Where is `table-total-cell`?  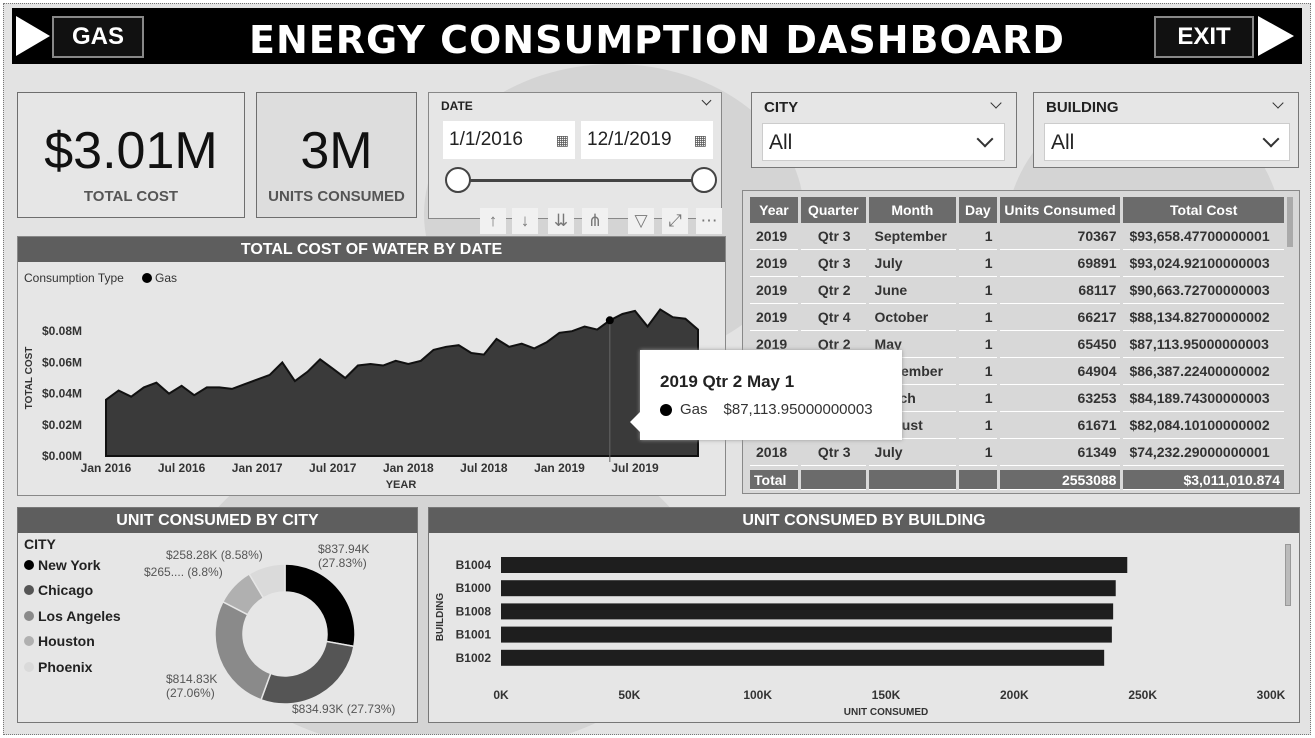
table-total-cell is located at coordinates (912, 480).